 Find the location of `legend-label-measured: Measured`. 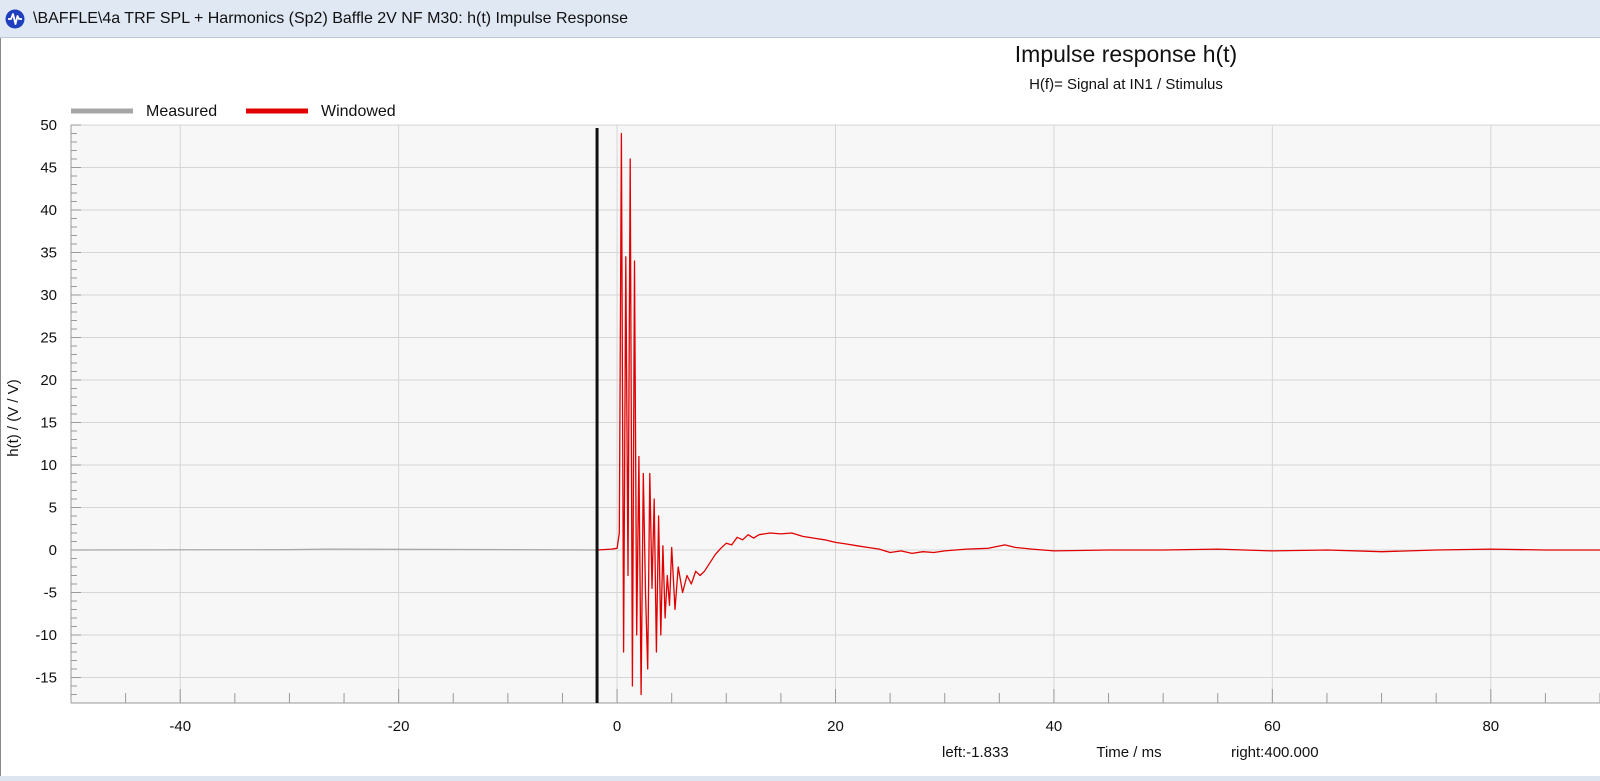

legend-label-measured: Measured is located at coordinates (181, 111).